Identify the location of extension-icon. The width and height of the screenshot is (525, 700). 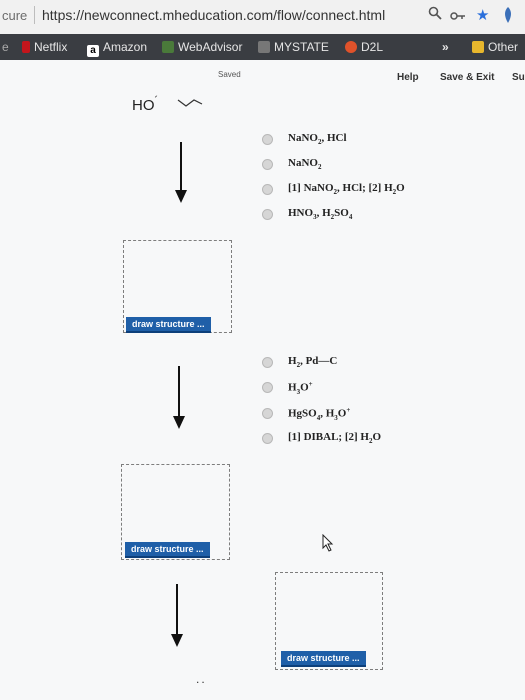
(508, 17).